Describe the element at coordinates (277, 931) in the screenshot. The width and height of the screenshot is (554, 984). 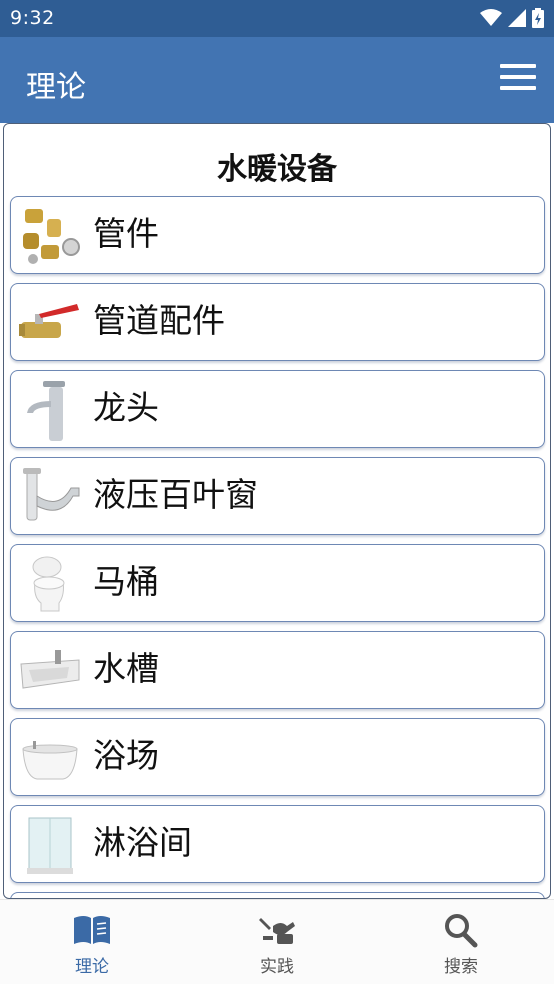
I see `tools-icon` at that location.